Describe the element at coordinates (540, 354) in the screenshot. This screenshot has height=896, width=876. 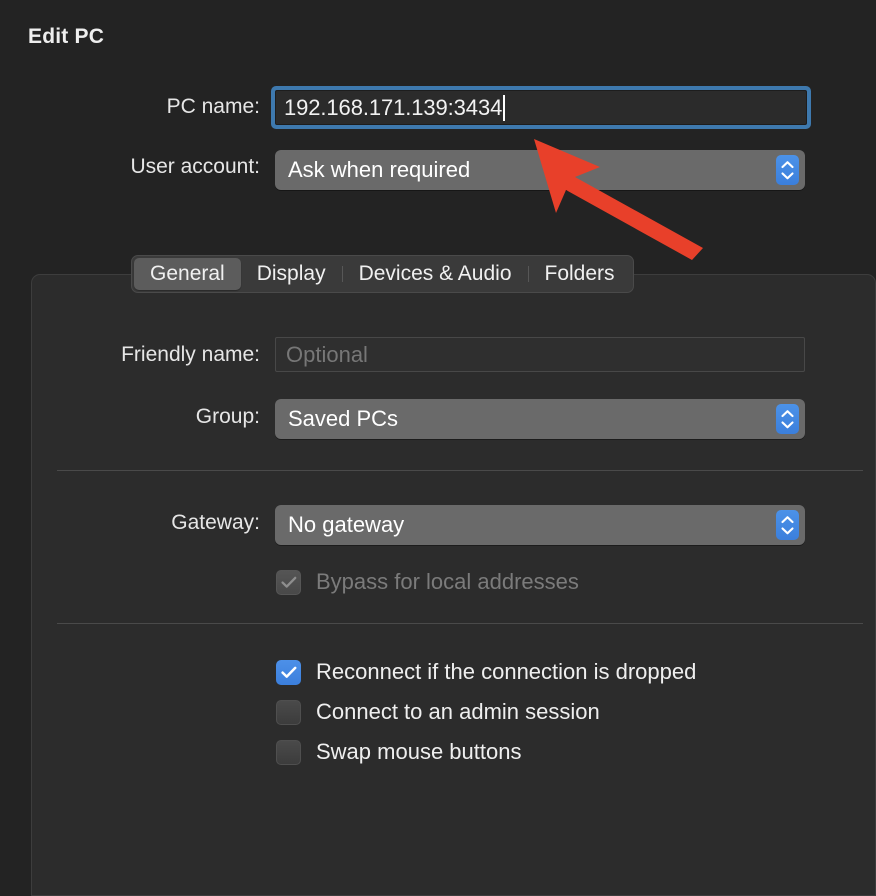
I see `friendly-name-input: Optional` at that location.